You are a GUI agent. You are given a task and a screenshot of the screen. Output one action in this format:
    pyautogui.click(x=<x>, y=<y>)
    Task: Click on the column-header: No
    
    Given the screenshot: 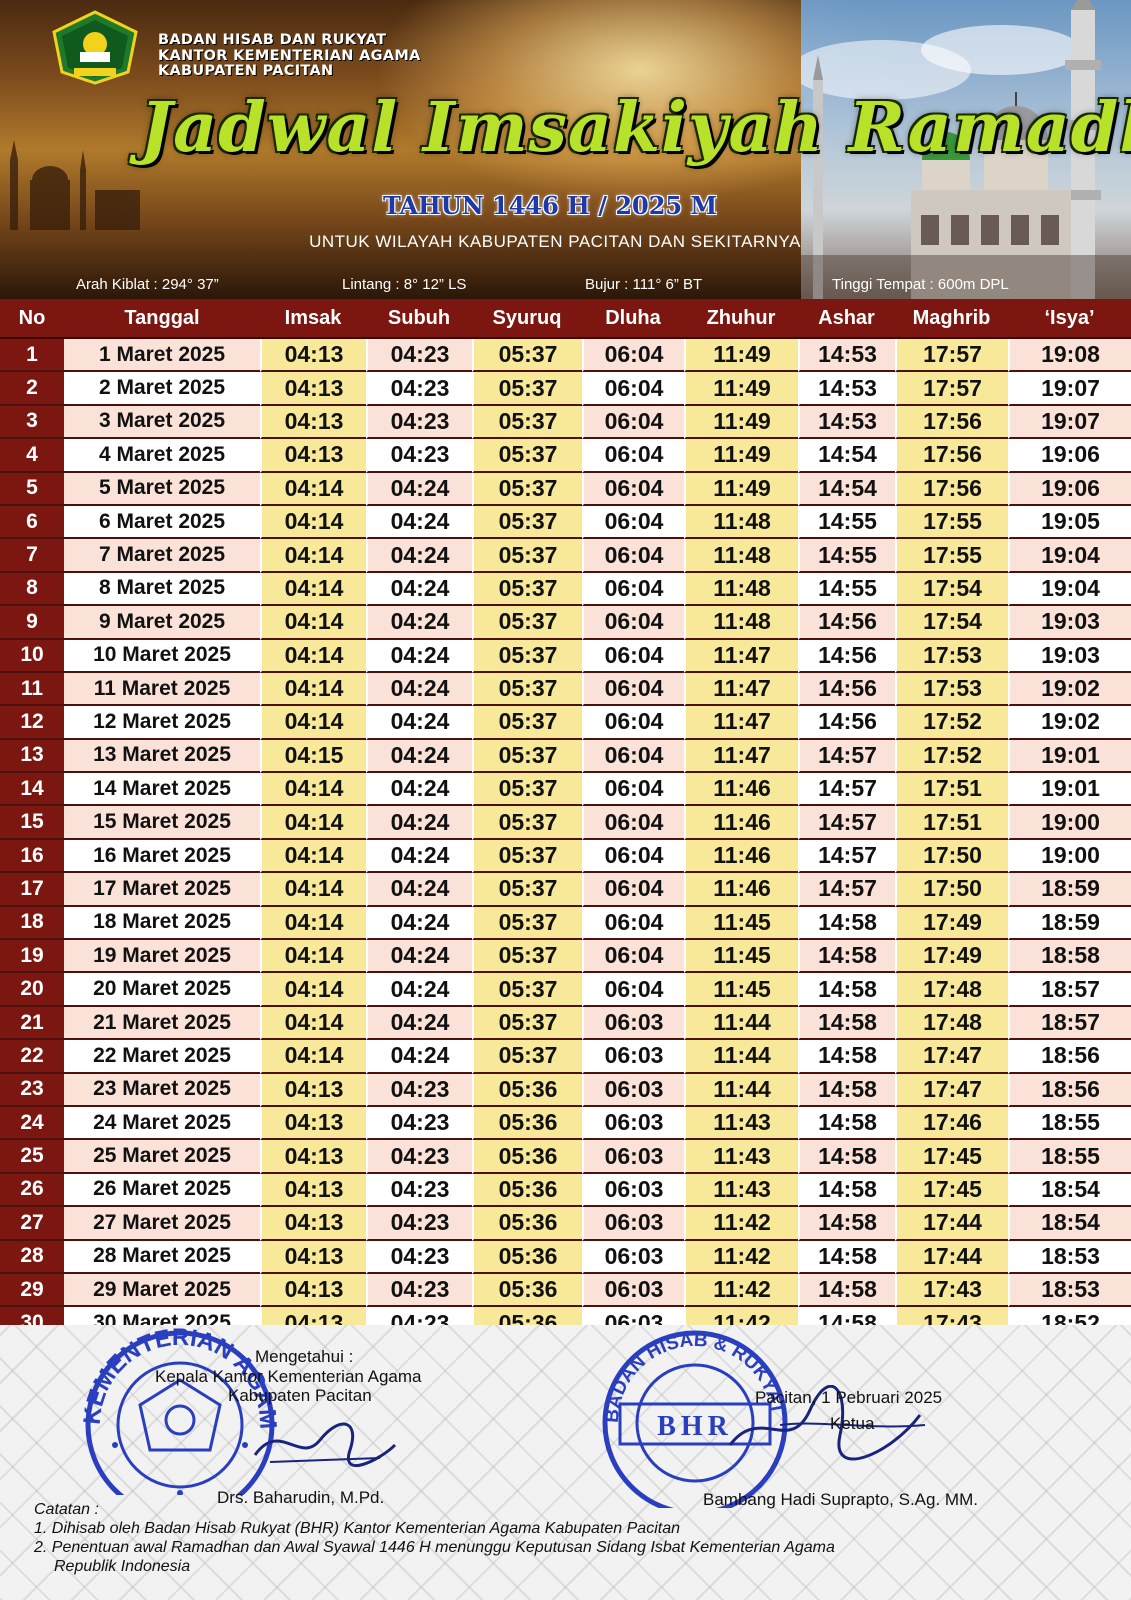 What is the action you would take?
    pyautogui.click(x=32, y=319)
    